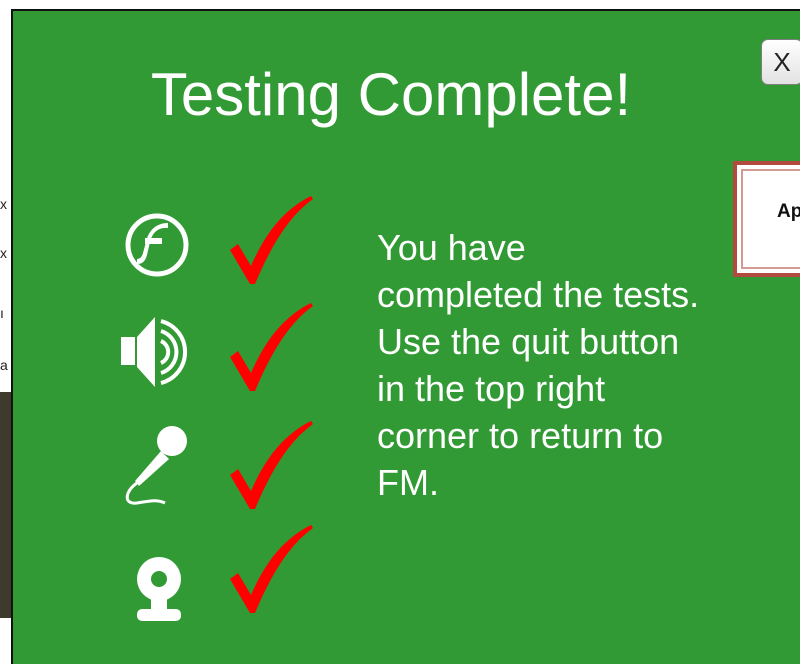 Image resolution: width=800 pixels, height=664 pixels. Describe the element at coordinates (451, 247) in the screenshot. I see `message-line: You have` at that location.